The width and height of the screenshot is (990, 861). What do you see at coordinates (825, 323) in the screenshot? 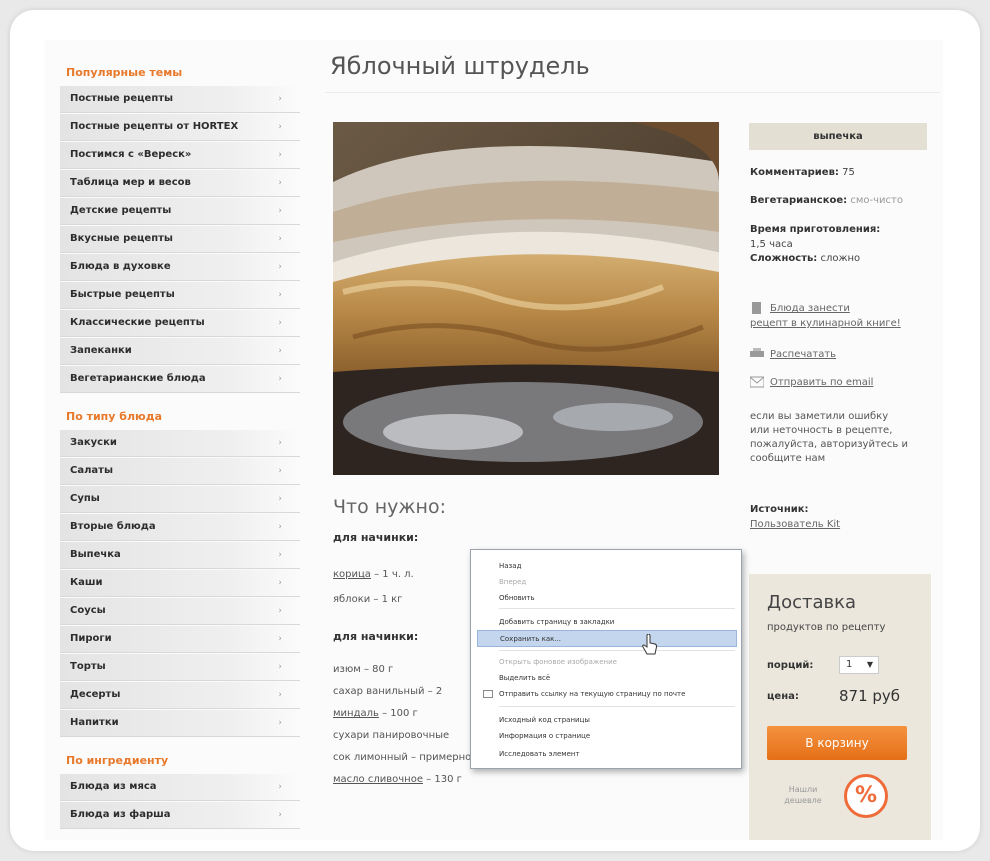
I see `save-to-book-link-2: рецепт в кулинарной книге!` at bounding box center [825, 323].